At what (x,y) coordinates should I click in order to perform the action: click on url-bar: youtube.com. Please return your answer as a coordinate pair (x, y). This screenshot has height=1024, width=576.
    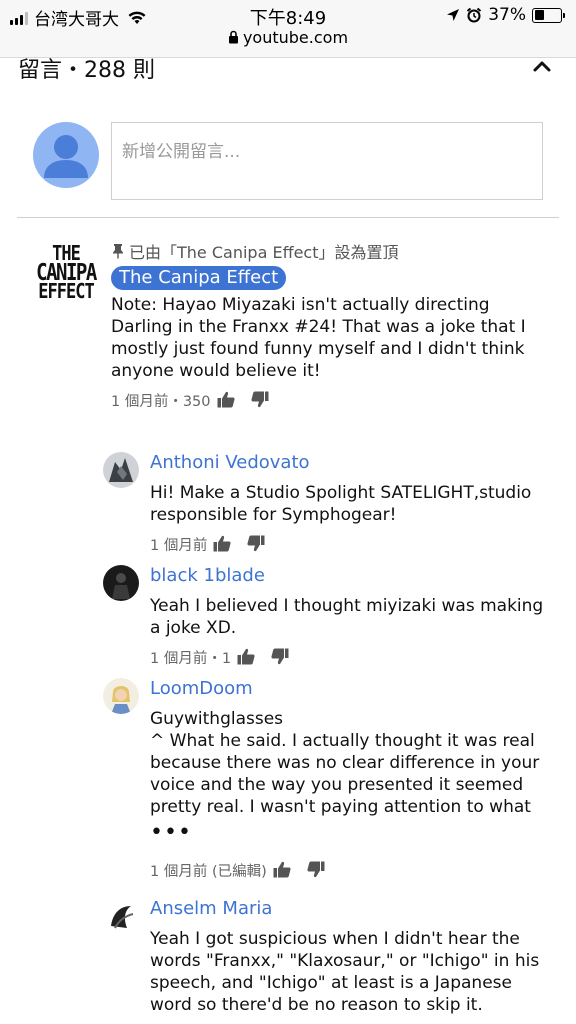
    Looking at the image, I should click on (288, 37).